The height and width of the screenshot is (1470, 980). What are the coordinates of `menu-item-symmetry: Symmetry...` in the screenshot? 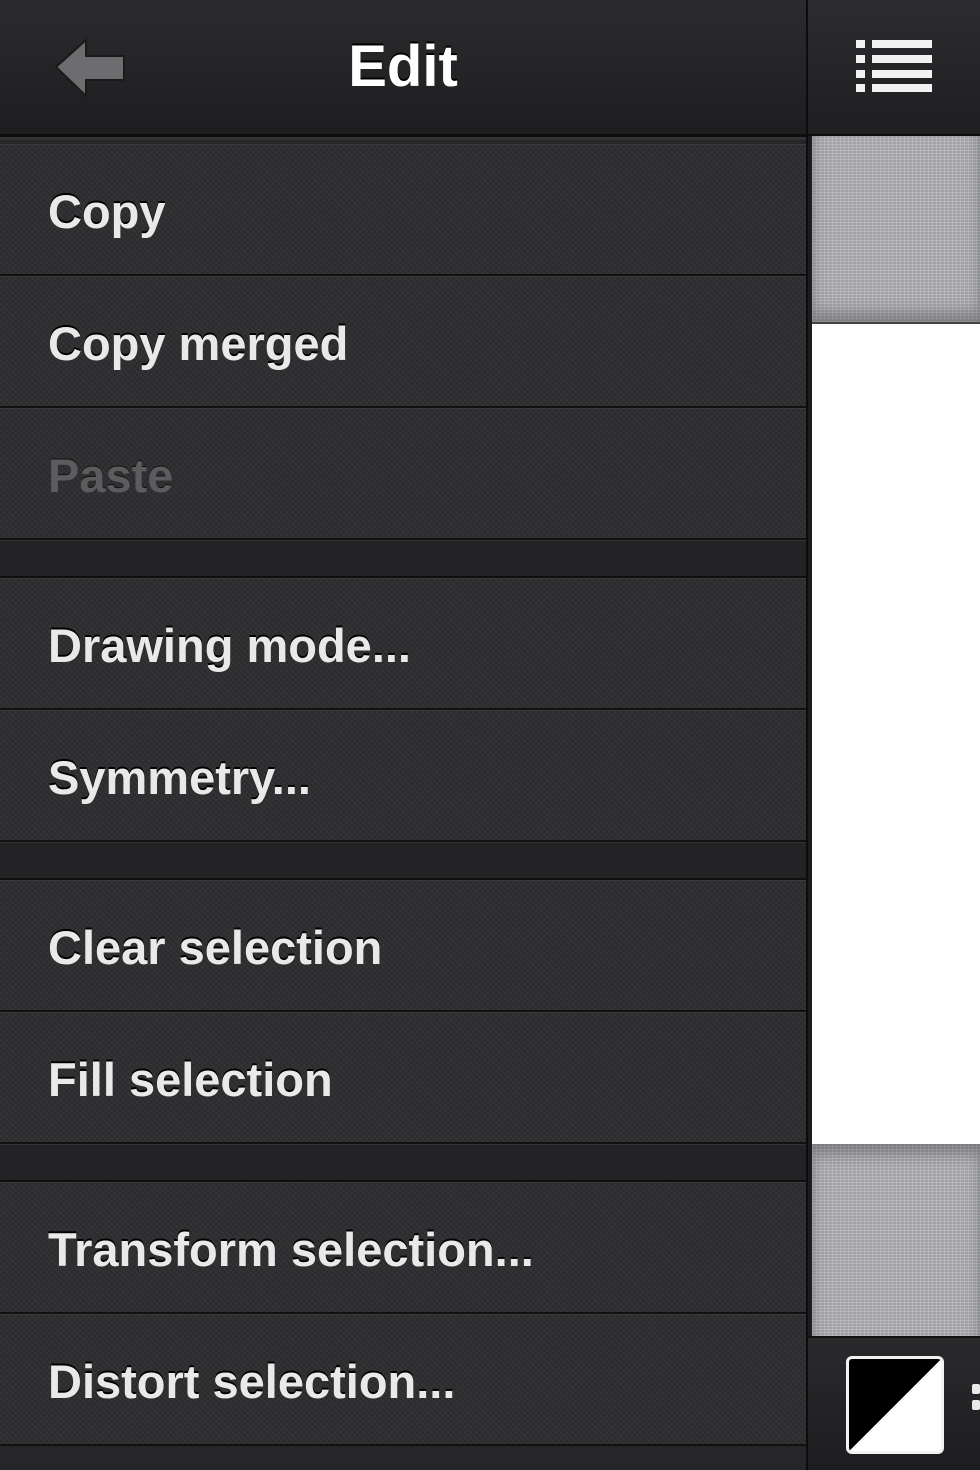 It's located at (403, 776).